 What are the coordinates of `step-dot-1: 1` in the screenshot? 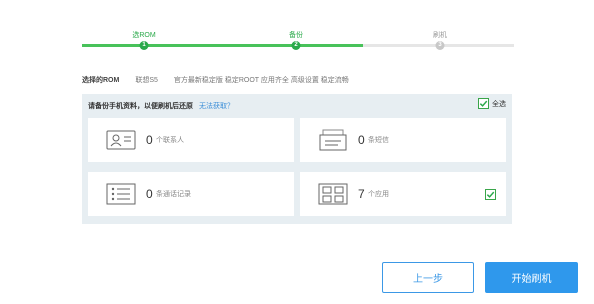 It's located at (144, 45).